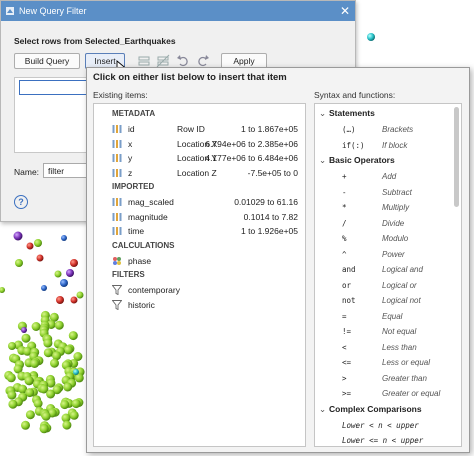  What do you see at coordinates (349, 129) in the screenshot?
I see `syntax-code: (…)` at bounding box center [349, 129].